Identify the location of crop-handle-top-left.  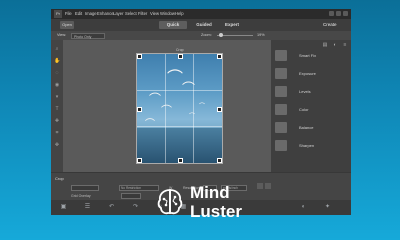
(139, 56).